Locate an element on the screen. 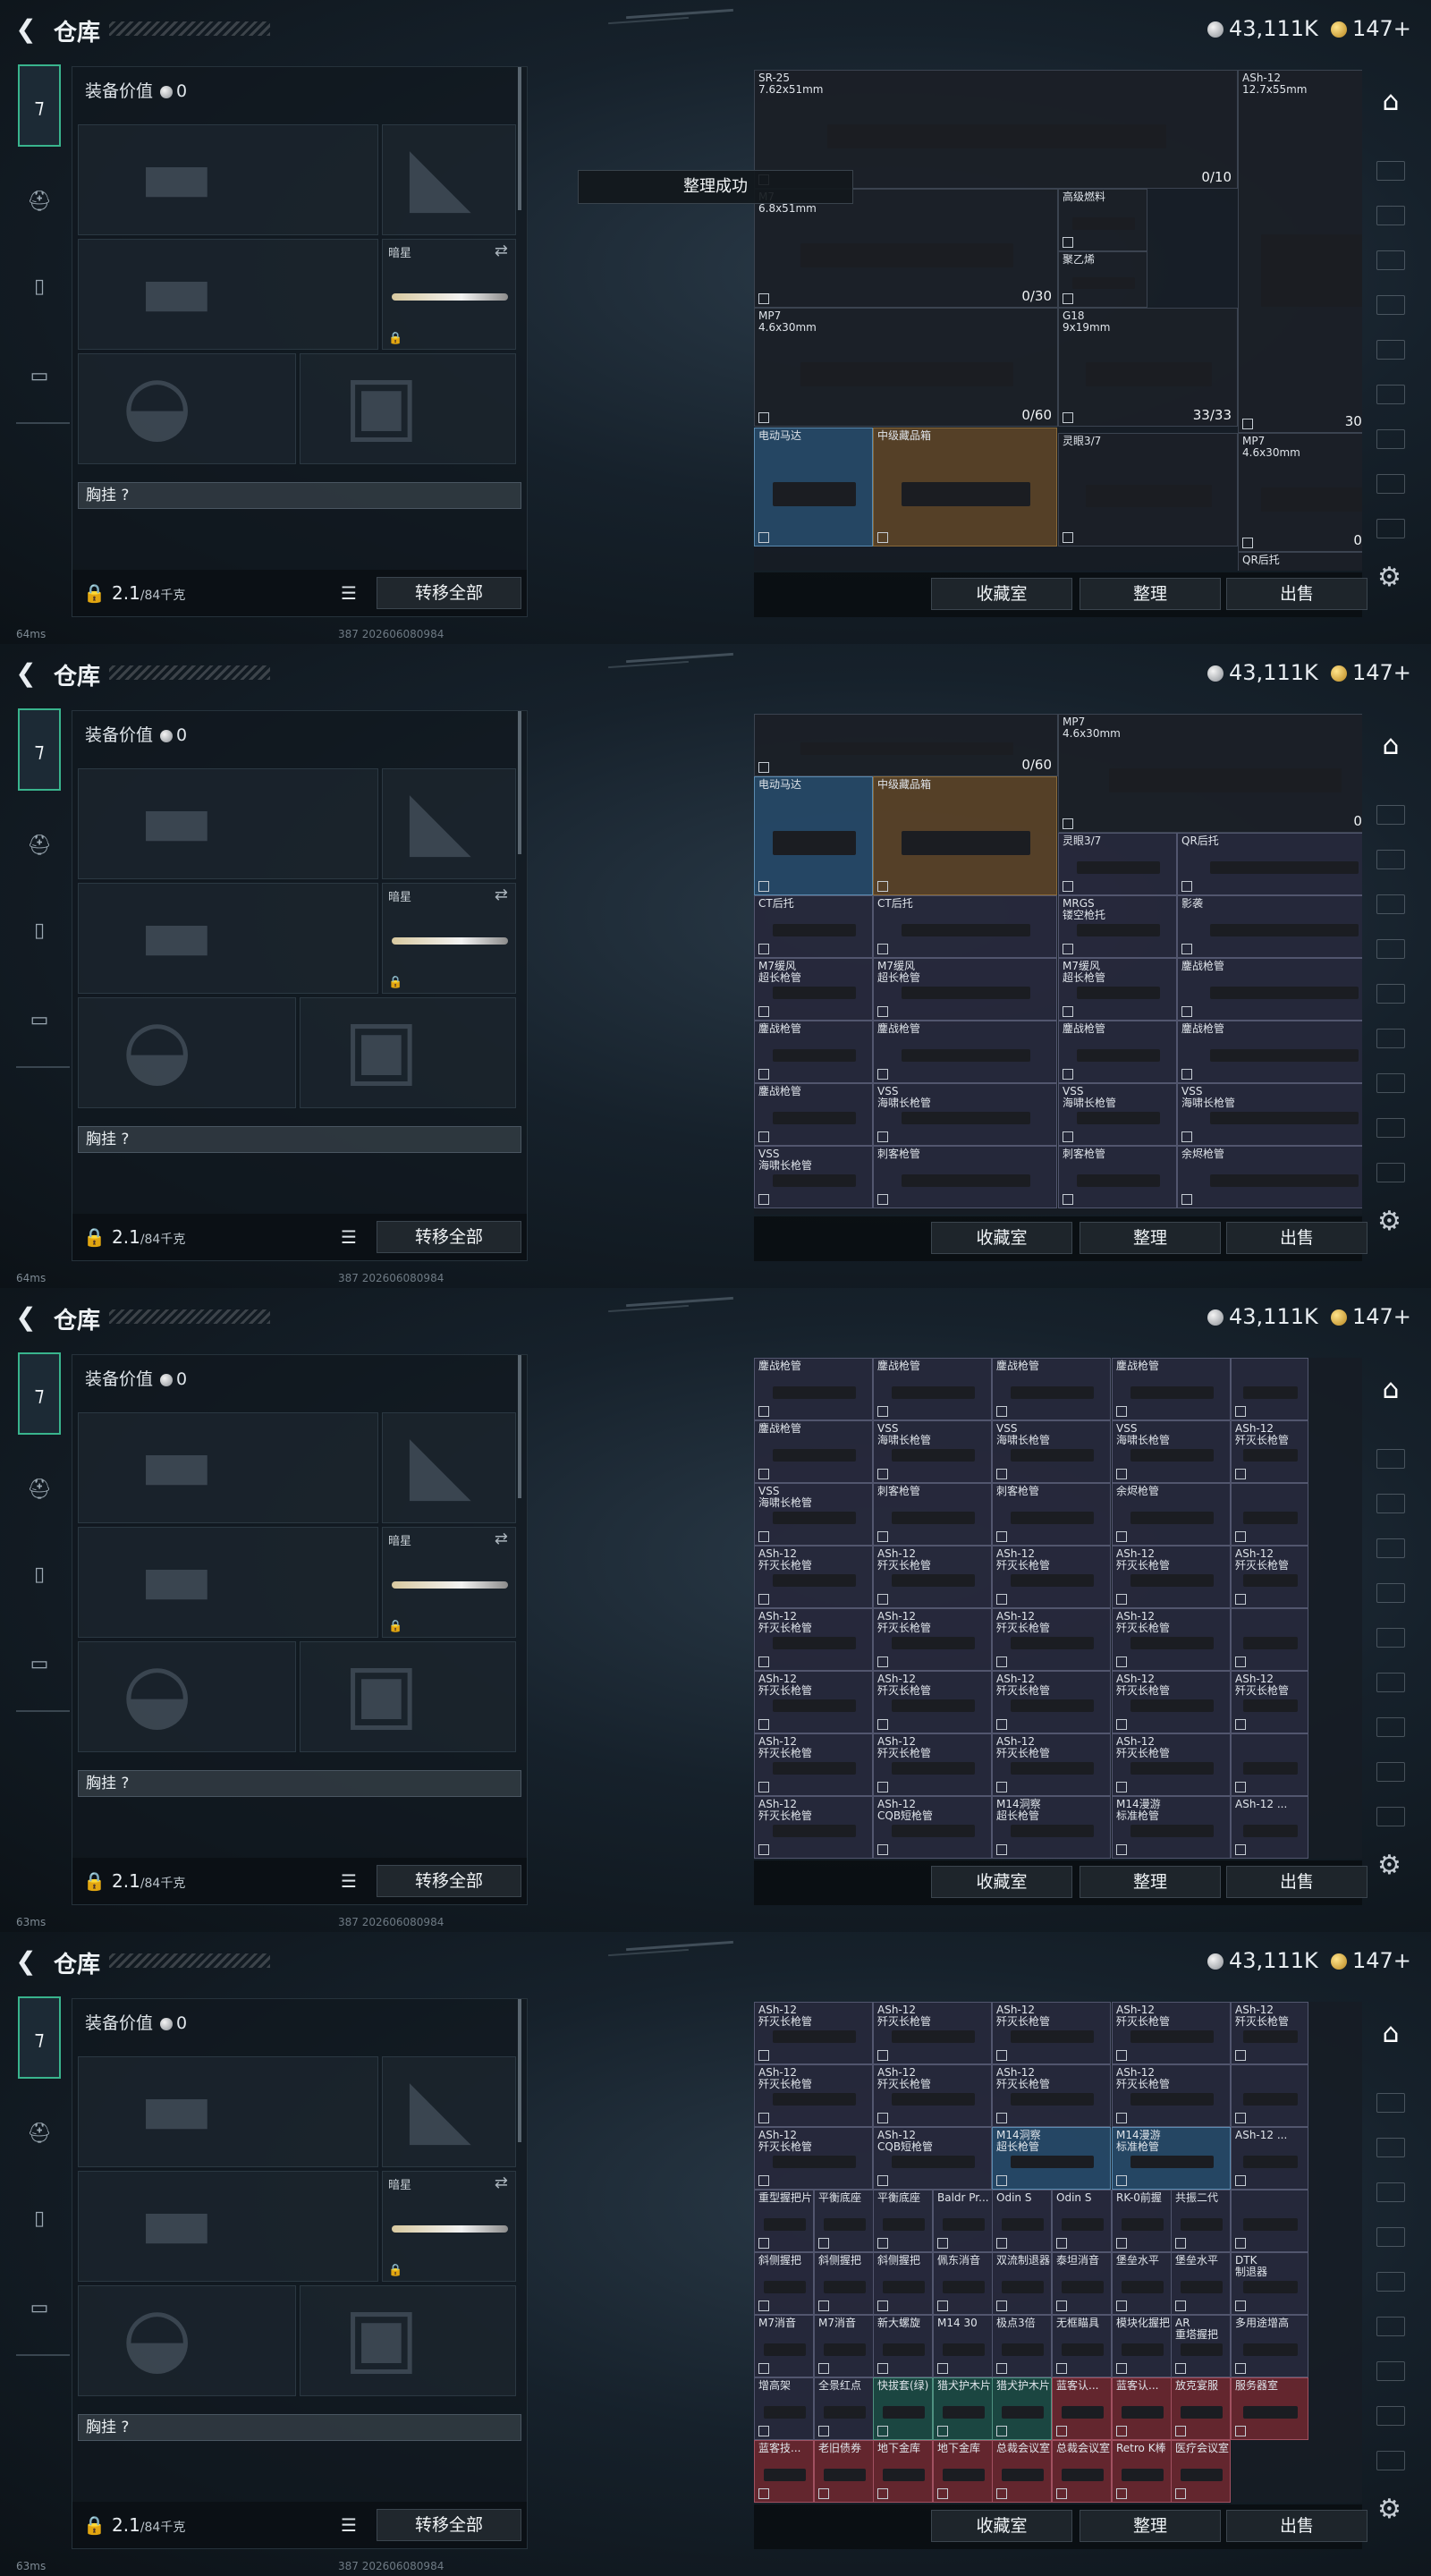 The width and height of the screenshot is (1431, 2576). chest-rig-slot: 胸挂 ? is located at coordinates (299, 1783).